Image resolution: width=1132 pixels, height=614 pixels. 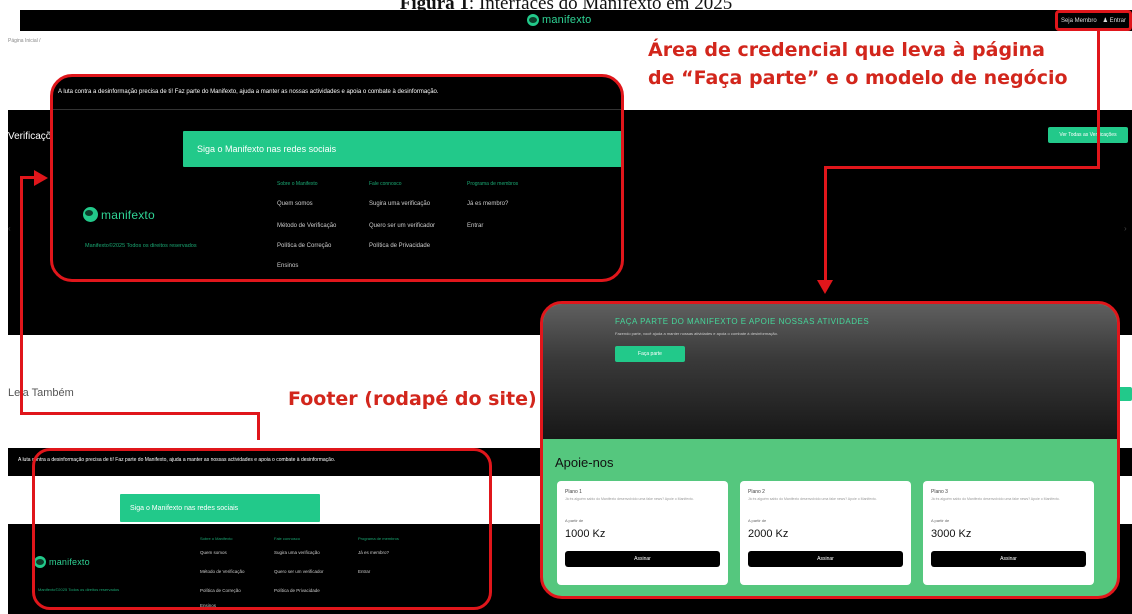 What do you see at coordinates (402, 226) in the screenshot?
I see `footer-link: Quero ser um verificador` at bounding box center [402, 226].